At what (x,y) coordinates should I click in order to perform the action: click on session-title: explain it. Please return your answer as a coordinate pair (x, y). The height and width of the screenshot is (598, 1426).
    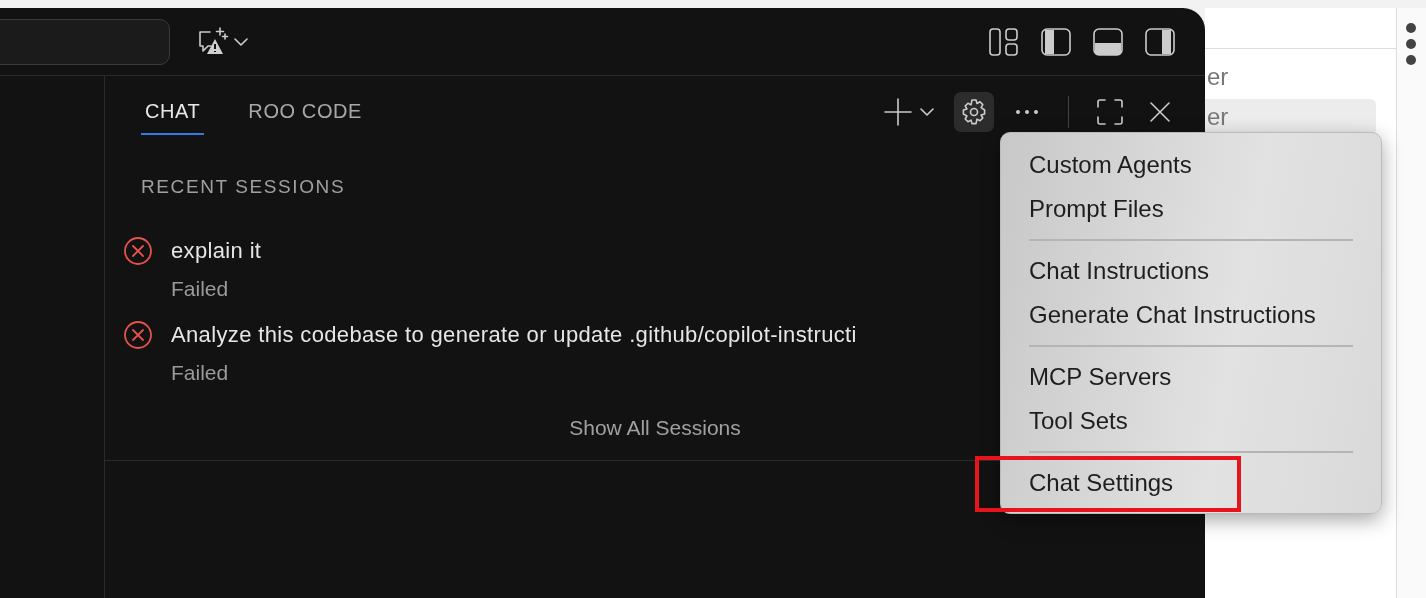
    Looking at the image, I should click on (216, 251).